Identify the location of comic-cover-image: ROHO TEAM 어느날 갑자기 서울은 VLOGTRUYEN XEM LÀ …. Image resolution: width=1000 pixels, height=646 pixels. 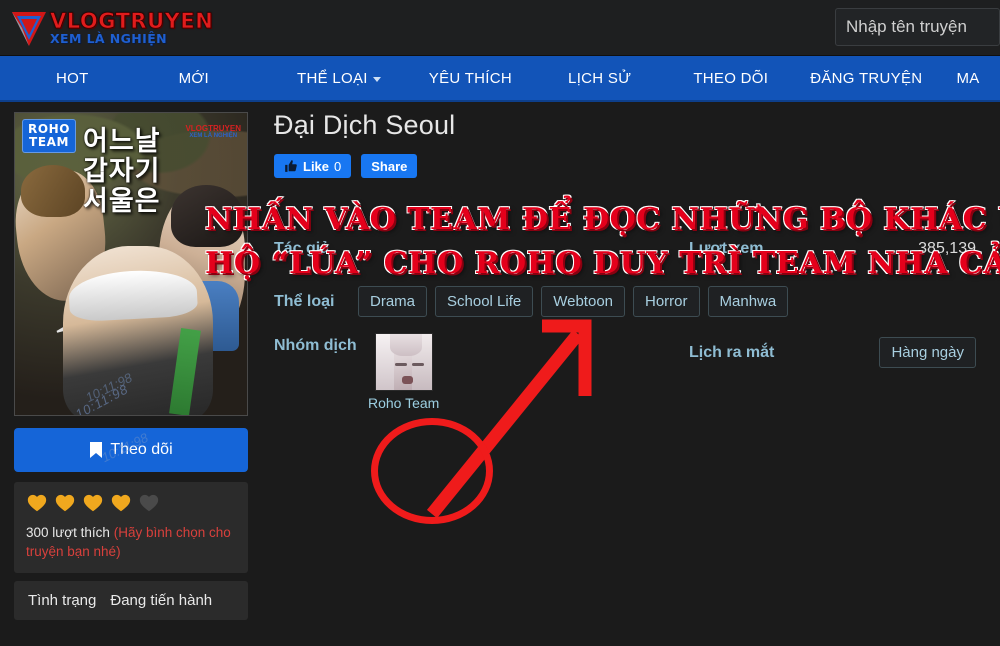
(131, 264).